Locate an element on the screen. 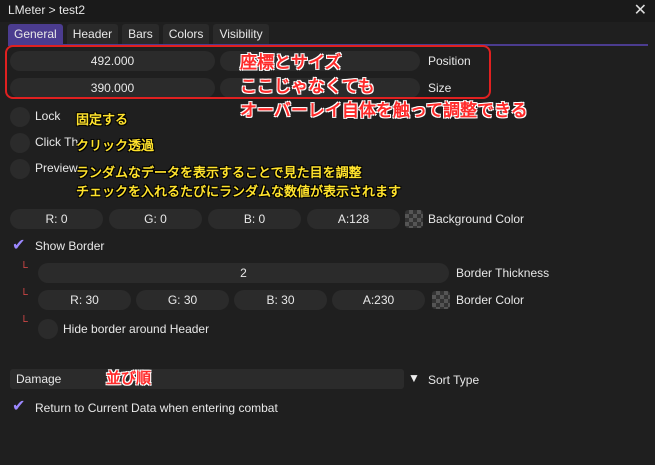 The height and width of the screenshot is (465, 655). border-b-input: B: 30 is located at coordinates (280, 300).